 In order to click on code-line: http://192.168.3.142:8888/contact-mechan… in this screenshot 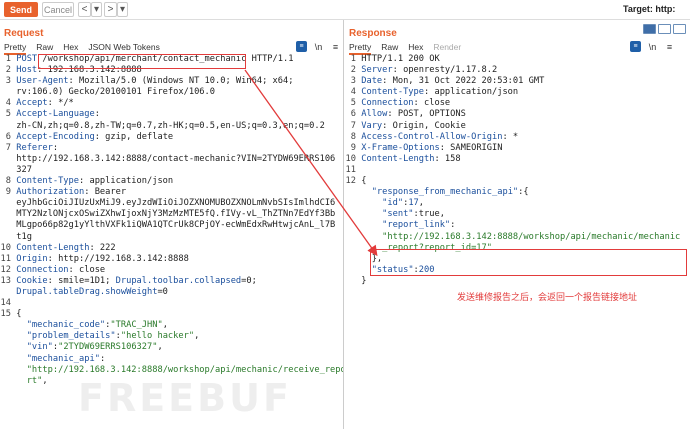, I will do `click(171, 159)`.